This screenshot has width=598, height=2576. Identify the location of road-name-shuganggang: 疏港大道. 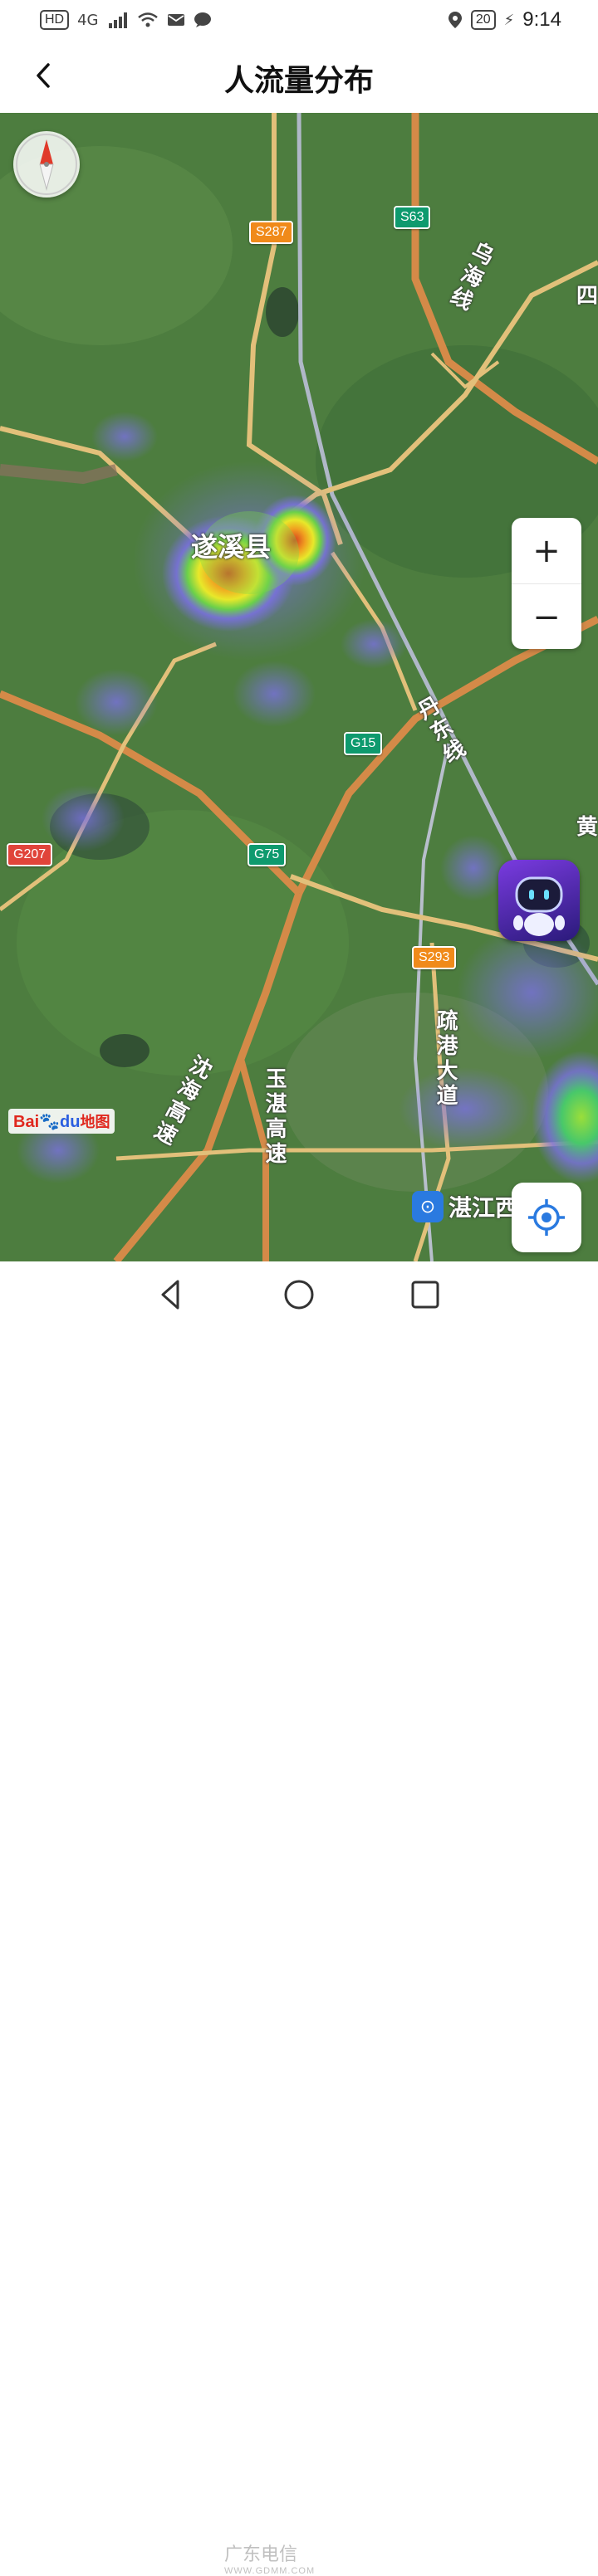
(446, 1059).